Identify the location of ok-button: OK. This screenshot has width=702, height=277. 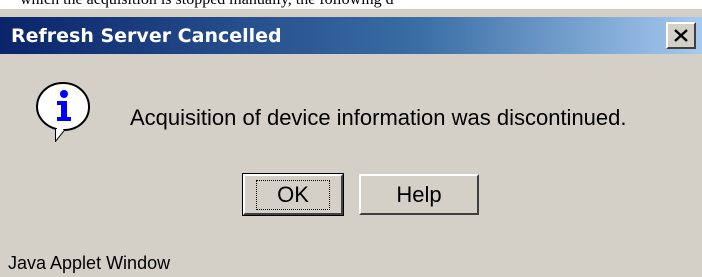
(293, 194).